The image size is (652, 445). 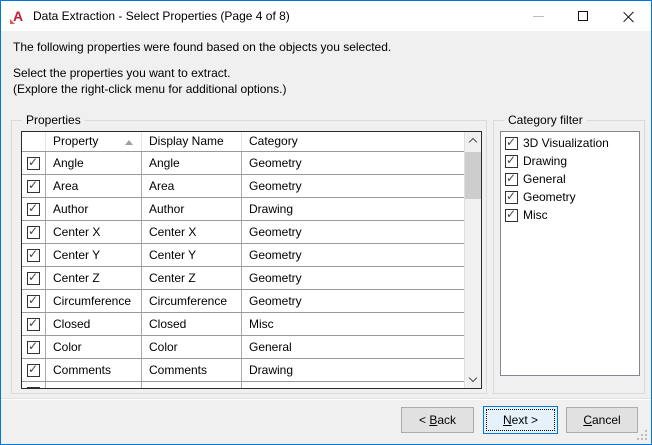 What do you see at coordinates (186, 141) in the screenshot?
I see `header-display-name-label: Display Name` at bounding box center [186, 141].